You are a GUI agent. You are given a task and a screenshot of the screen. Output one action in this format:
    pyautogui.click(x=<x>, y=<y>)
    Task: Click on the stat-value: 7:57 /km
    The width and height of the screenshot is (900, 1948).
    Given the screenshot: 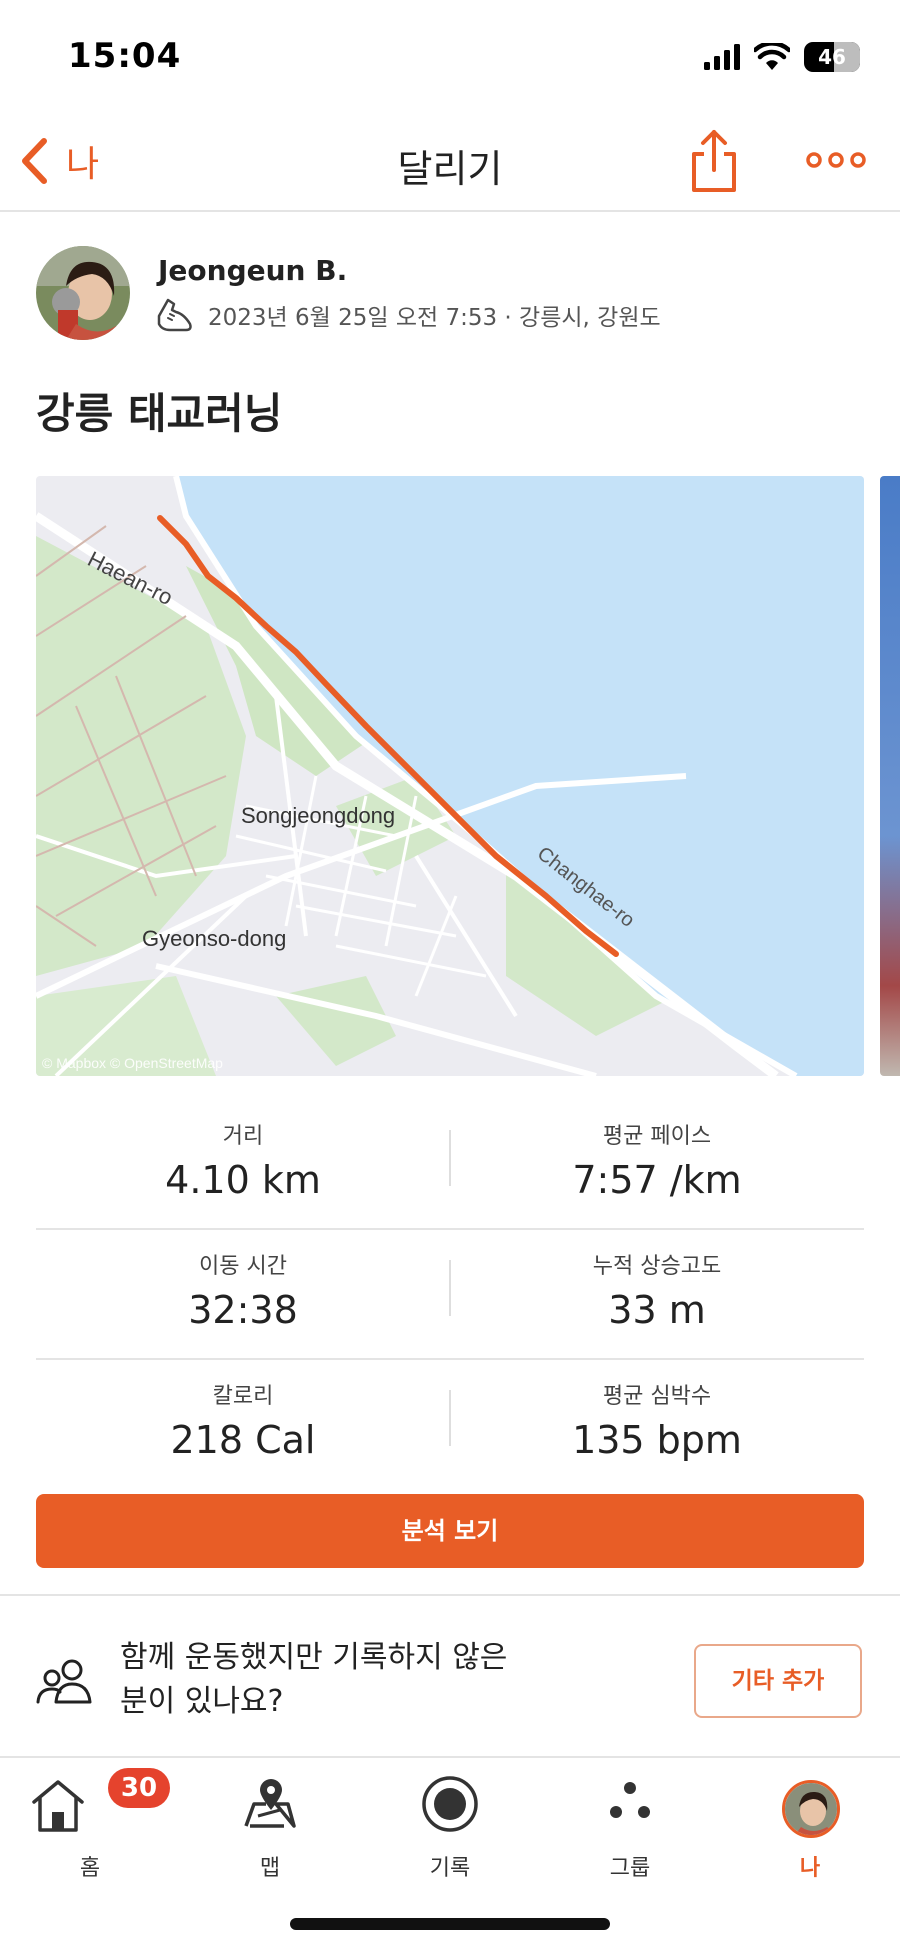 What is the action you would take?
    pyautogui.click(x=657, y=1180)
    